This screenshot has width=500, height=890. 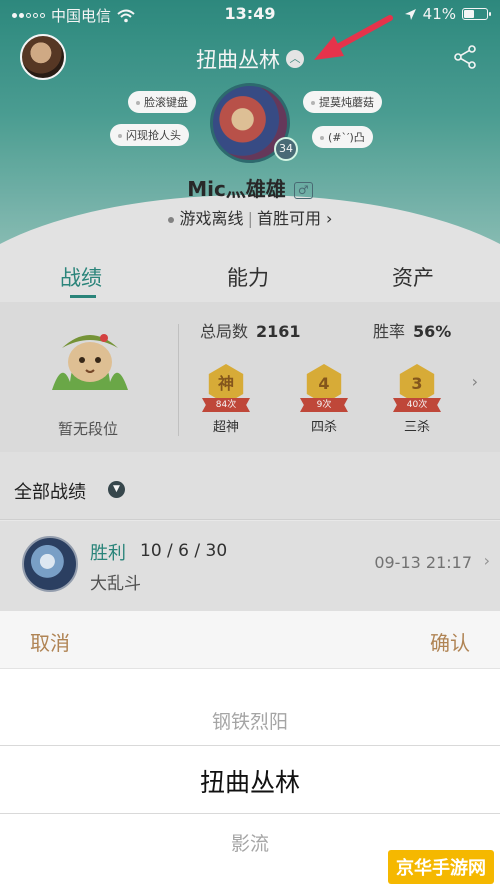 I want to click on region-title: 扭曲丛林, so click(x=238, y=60).